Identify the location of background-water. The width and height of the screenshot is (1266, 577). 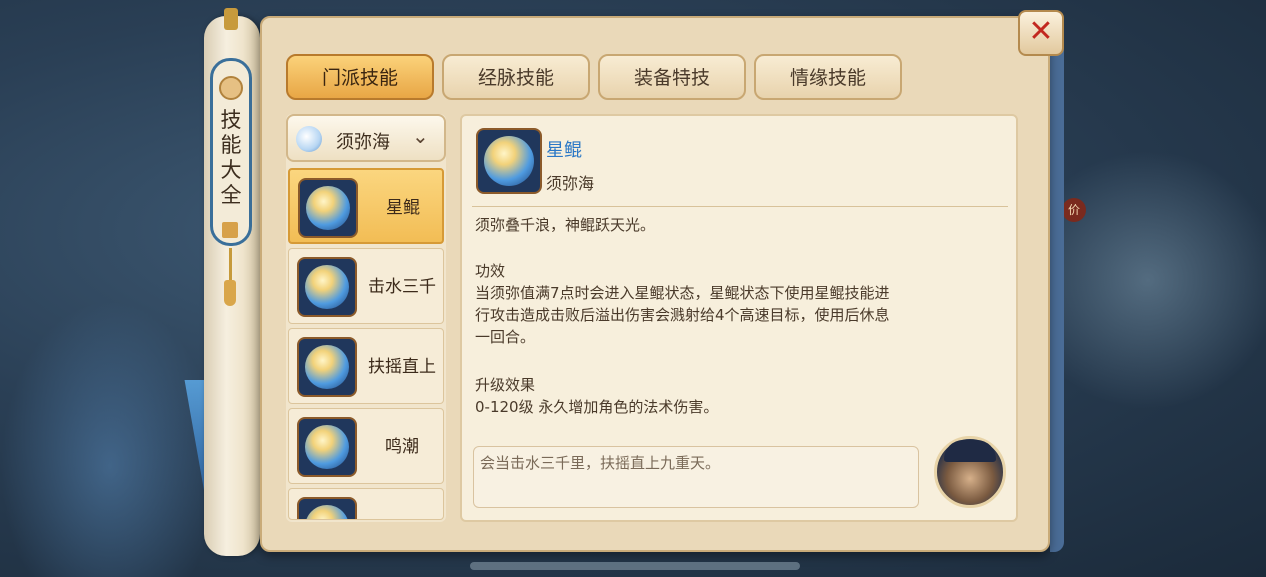
(110, 438).